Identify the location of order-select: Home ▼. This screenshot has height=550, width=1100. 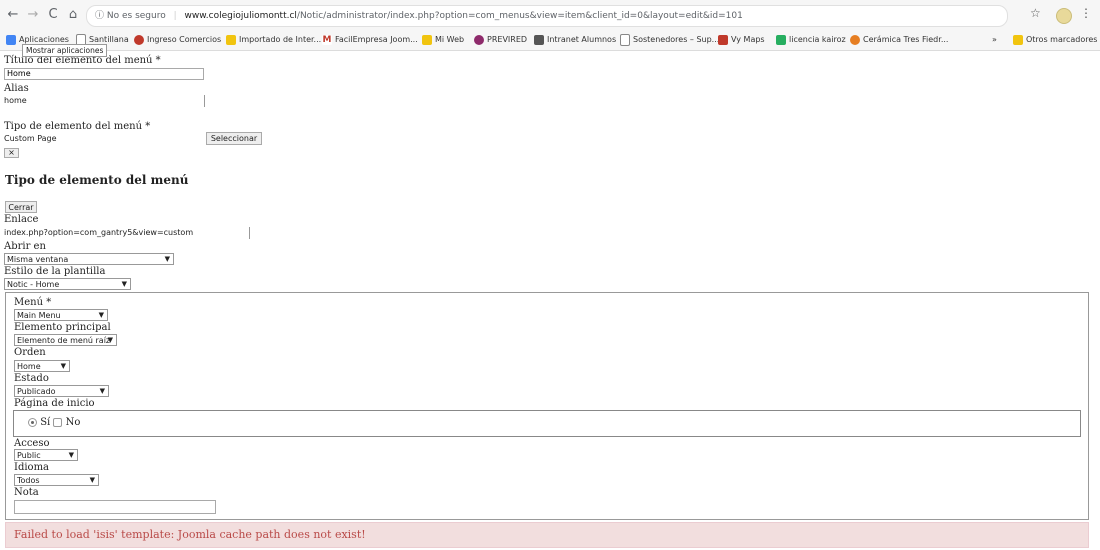
(42, 366).